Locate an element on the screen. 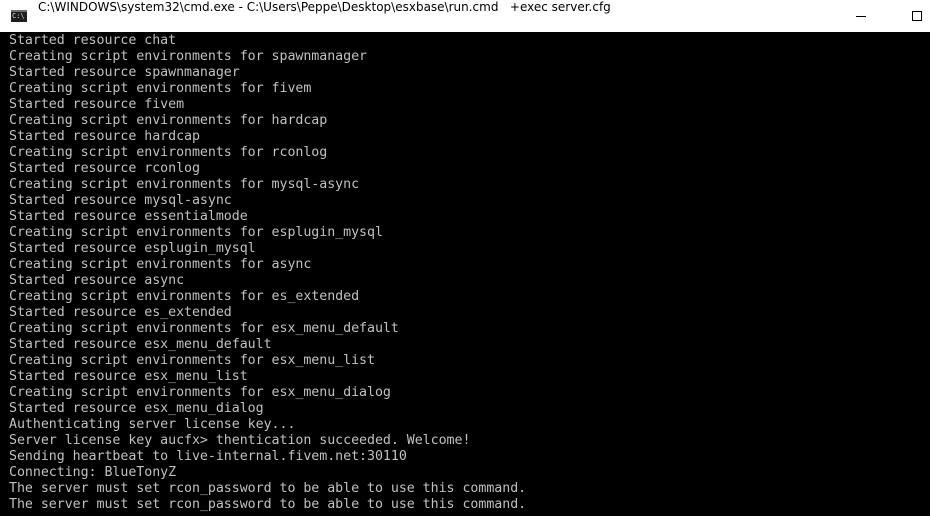 The height and width of the screenshot is (516, 930). console-line: Started resource fivem is located at coordinates (97, 104).